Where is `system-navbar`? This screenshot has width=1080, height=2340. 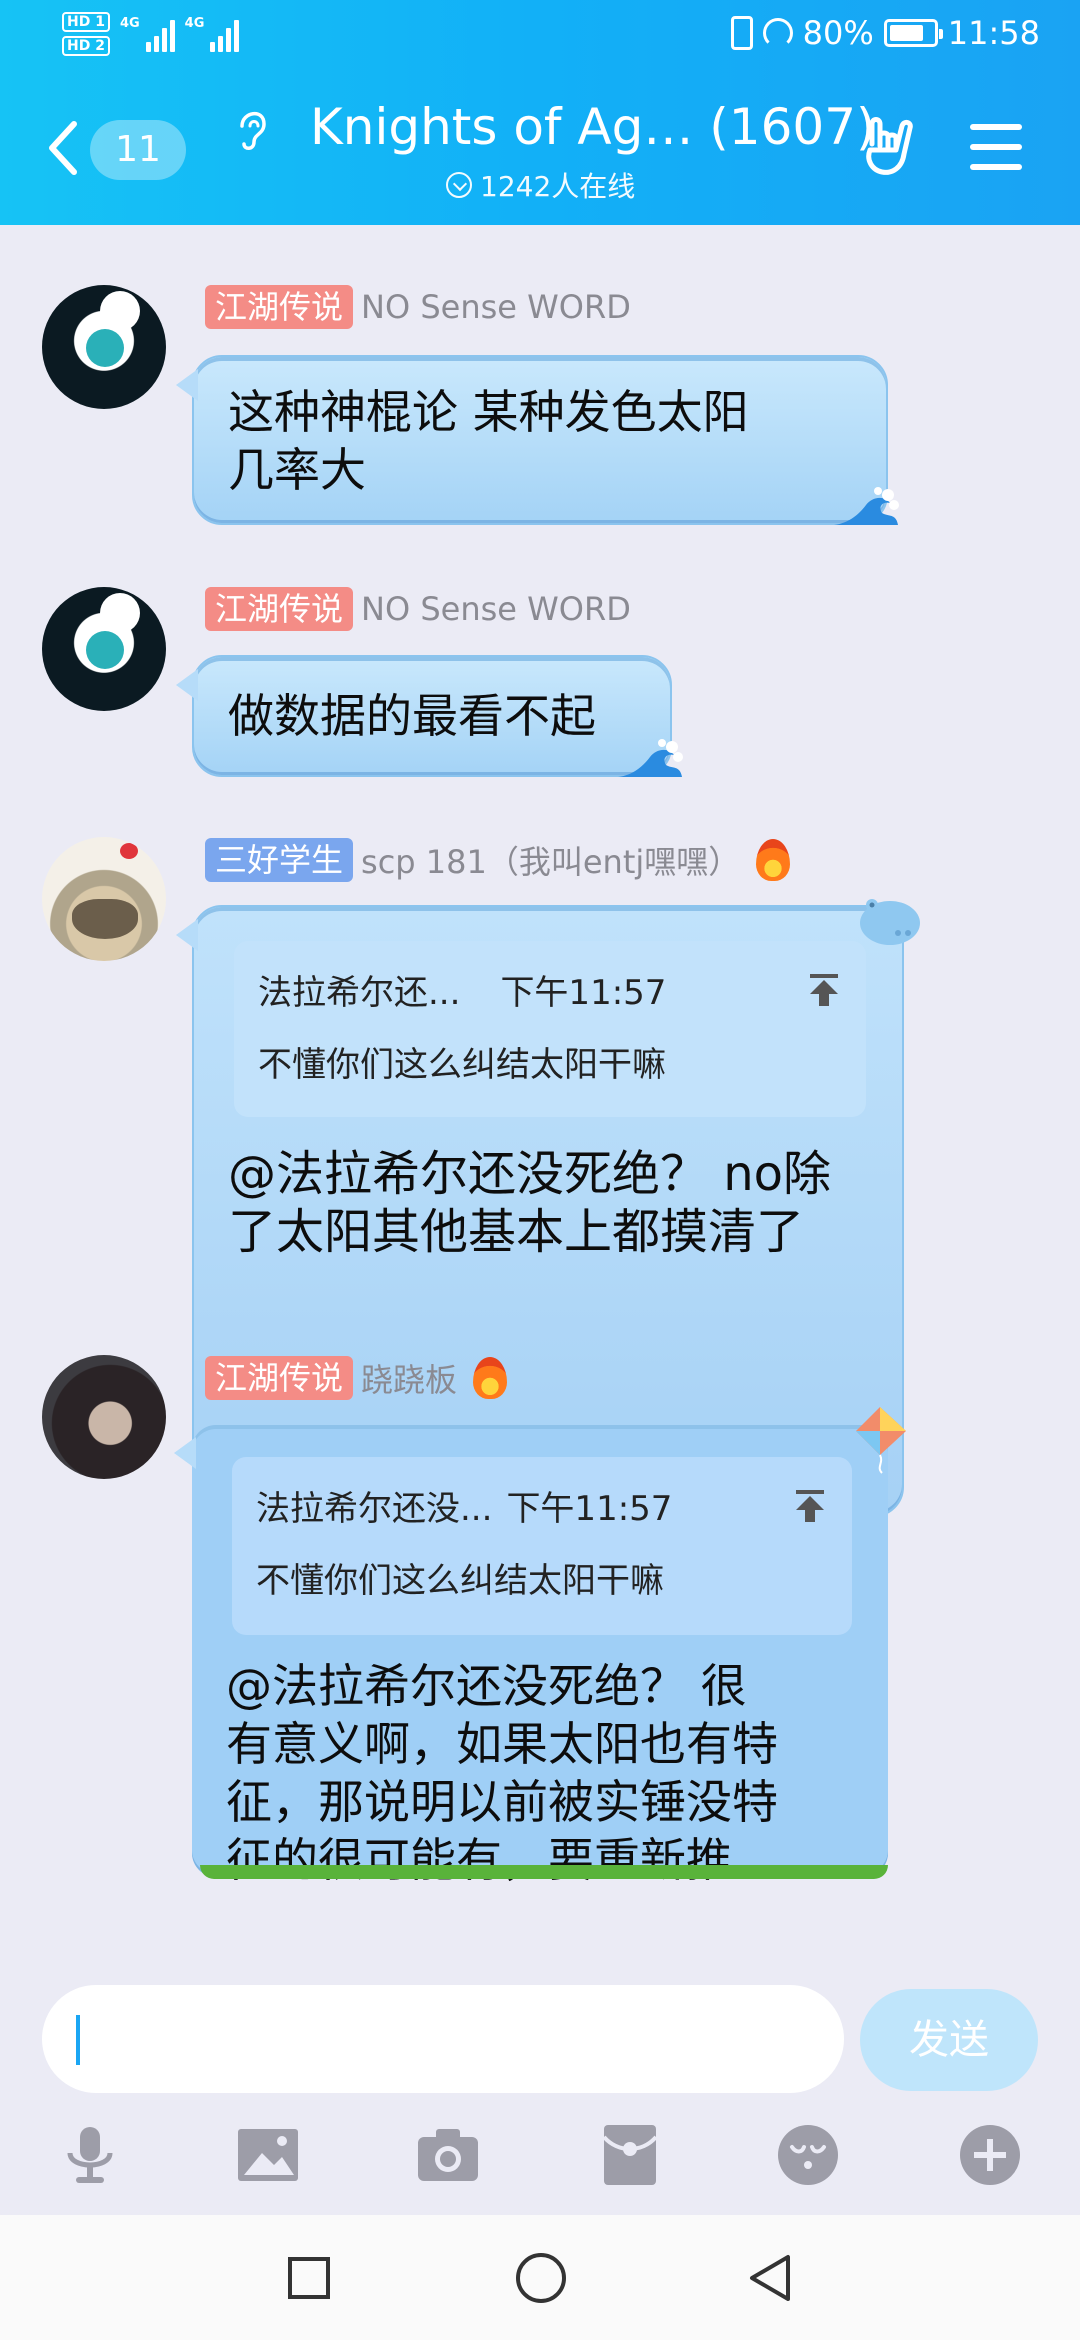
system-navbar is located at coordinates (540, 2277).